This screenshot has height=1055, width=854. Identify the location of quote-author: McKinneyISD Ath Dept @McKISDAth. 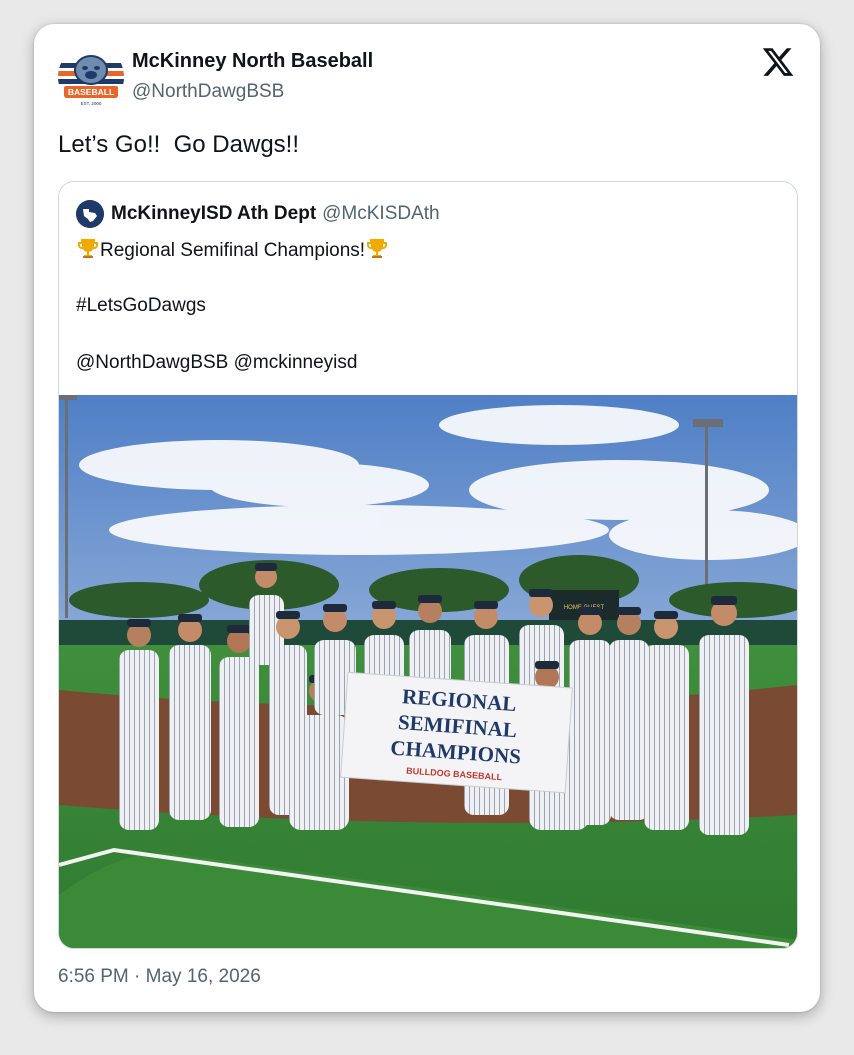
(275, 214).